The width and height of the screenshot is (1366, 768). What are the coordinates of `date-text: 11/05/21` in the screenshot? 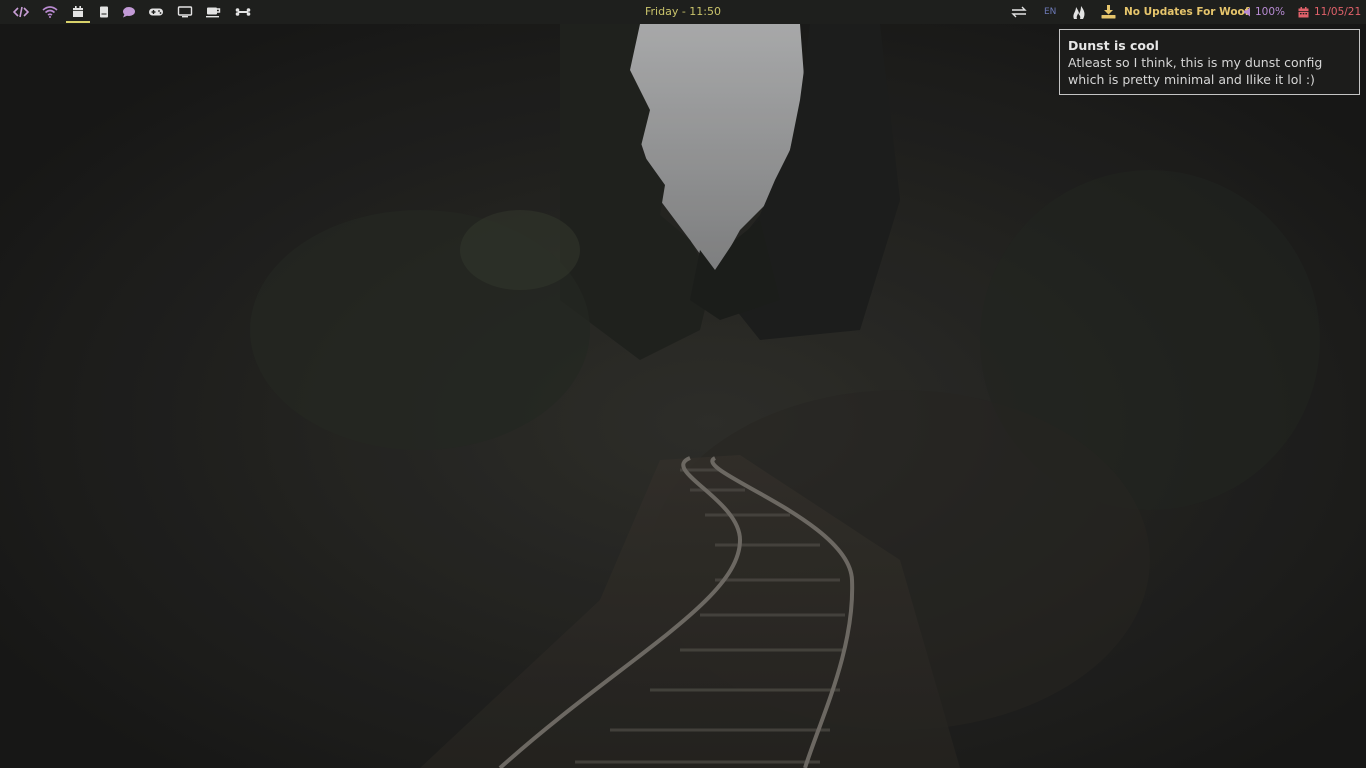 It's located at (1338, 12).